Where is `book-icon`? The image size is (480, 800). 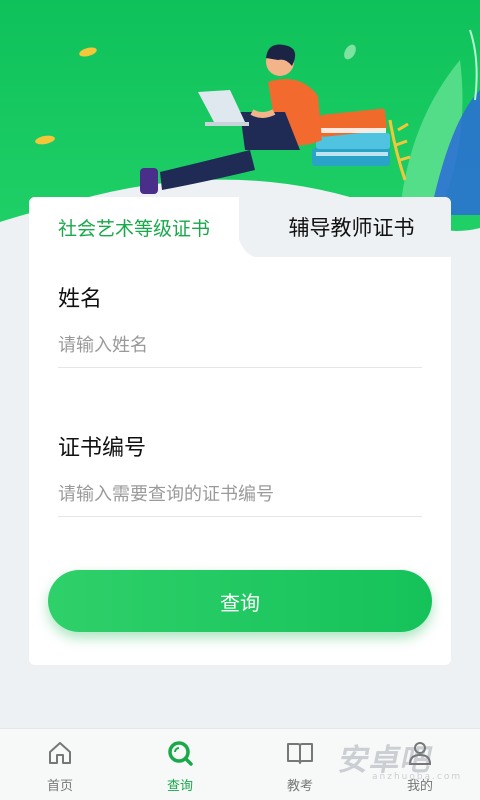 book-icon is located at coordinates (300, 753).